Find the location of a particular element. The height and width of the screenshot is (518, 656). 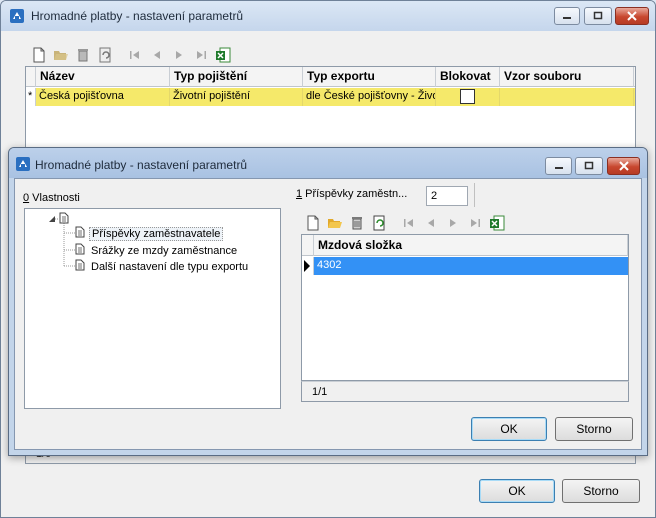

close-button is located at coordinates (632, 16).